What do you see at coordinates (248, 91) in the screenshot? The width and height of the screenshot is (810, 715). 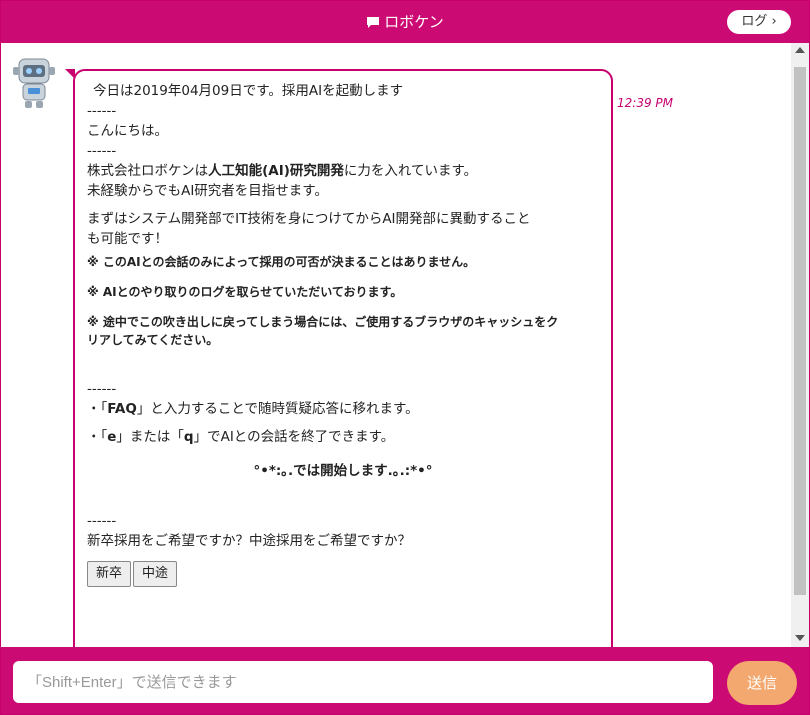 I see `date-line: 今日は2019年04月09日です。採用AIを起動します` at bounding box center [248, 91].